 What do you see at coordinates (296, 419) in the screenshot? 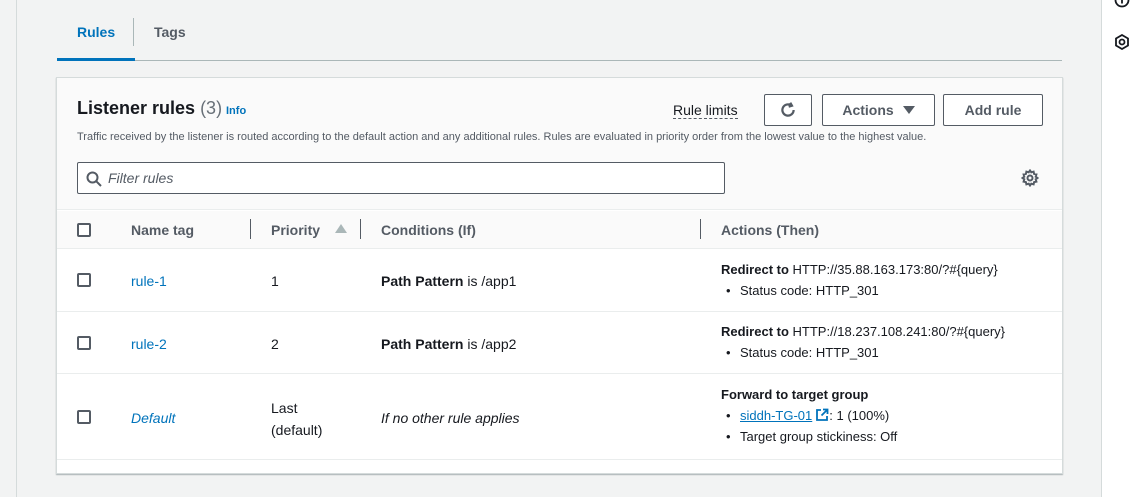
I see `rule-priority: Last (default)` at bounding box center [296, 419].